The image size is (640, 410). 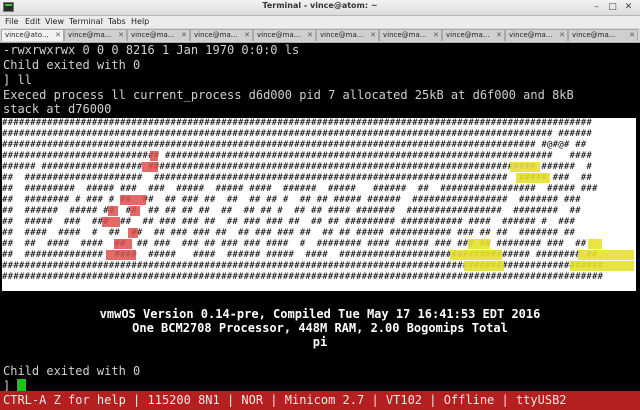 I want to click on output-line: ] ll, so click(x=17, y=80).